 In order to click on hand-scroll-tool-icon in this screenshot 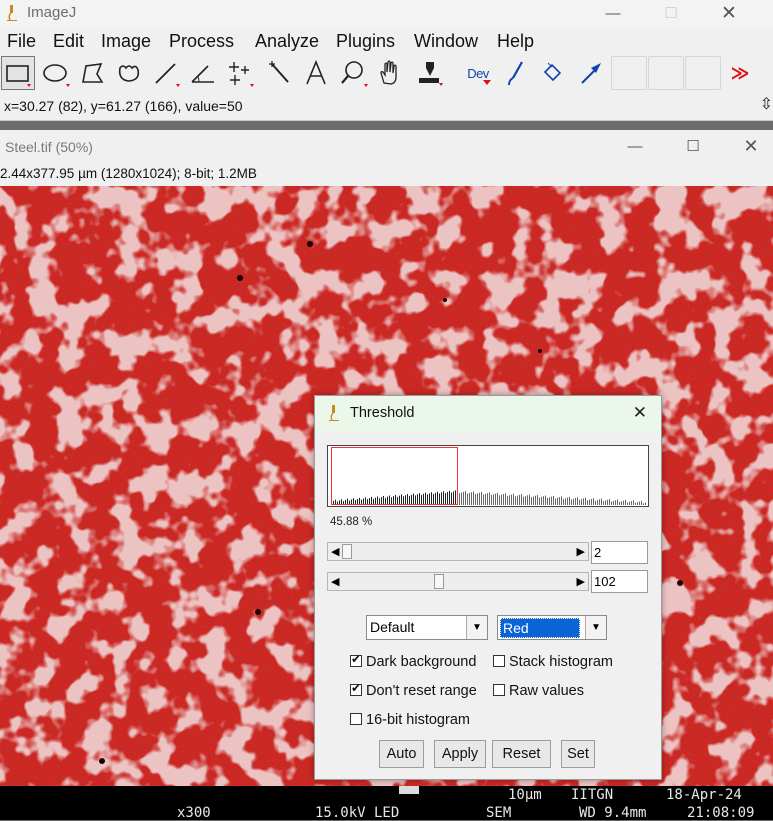, I will do `click(390, 73)`.